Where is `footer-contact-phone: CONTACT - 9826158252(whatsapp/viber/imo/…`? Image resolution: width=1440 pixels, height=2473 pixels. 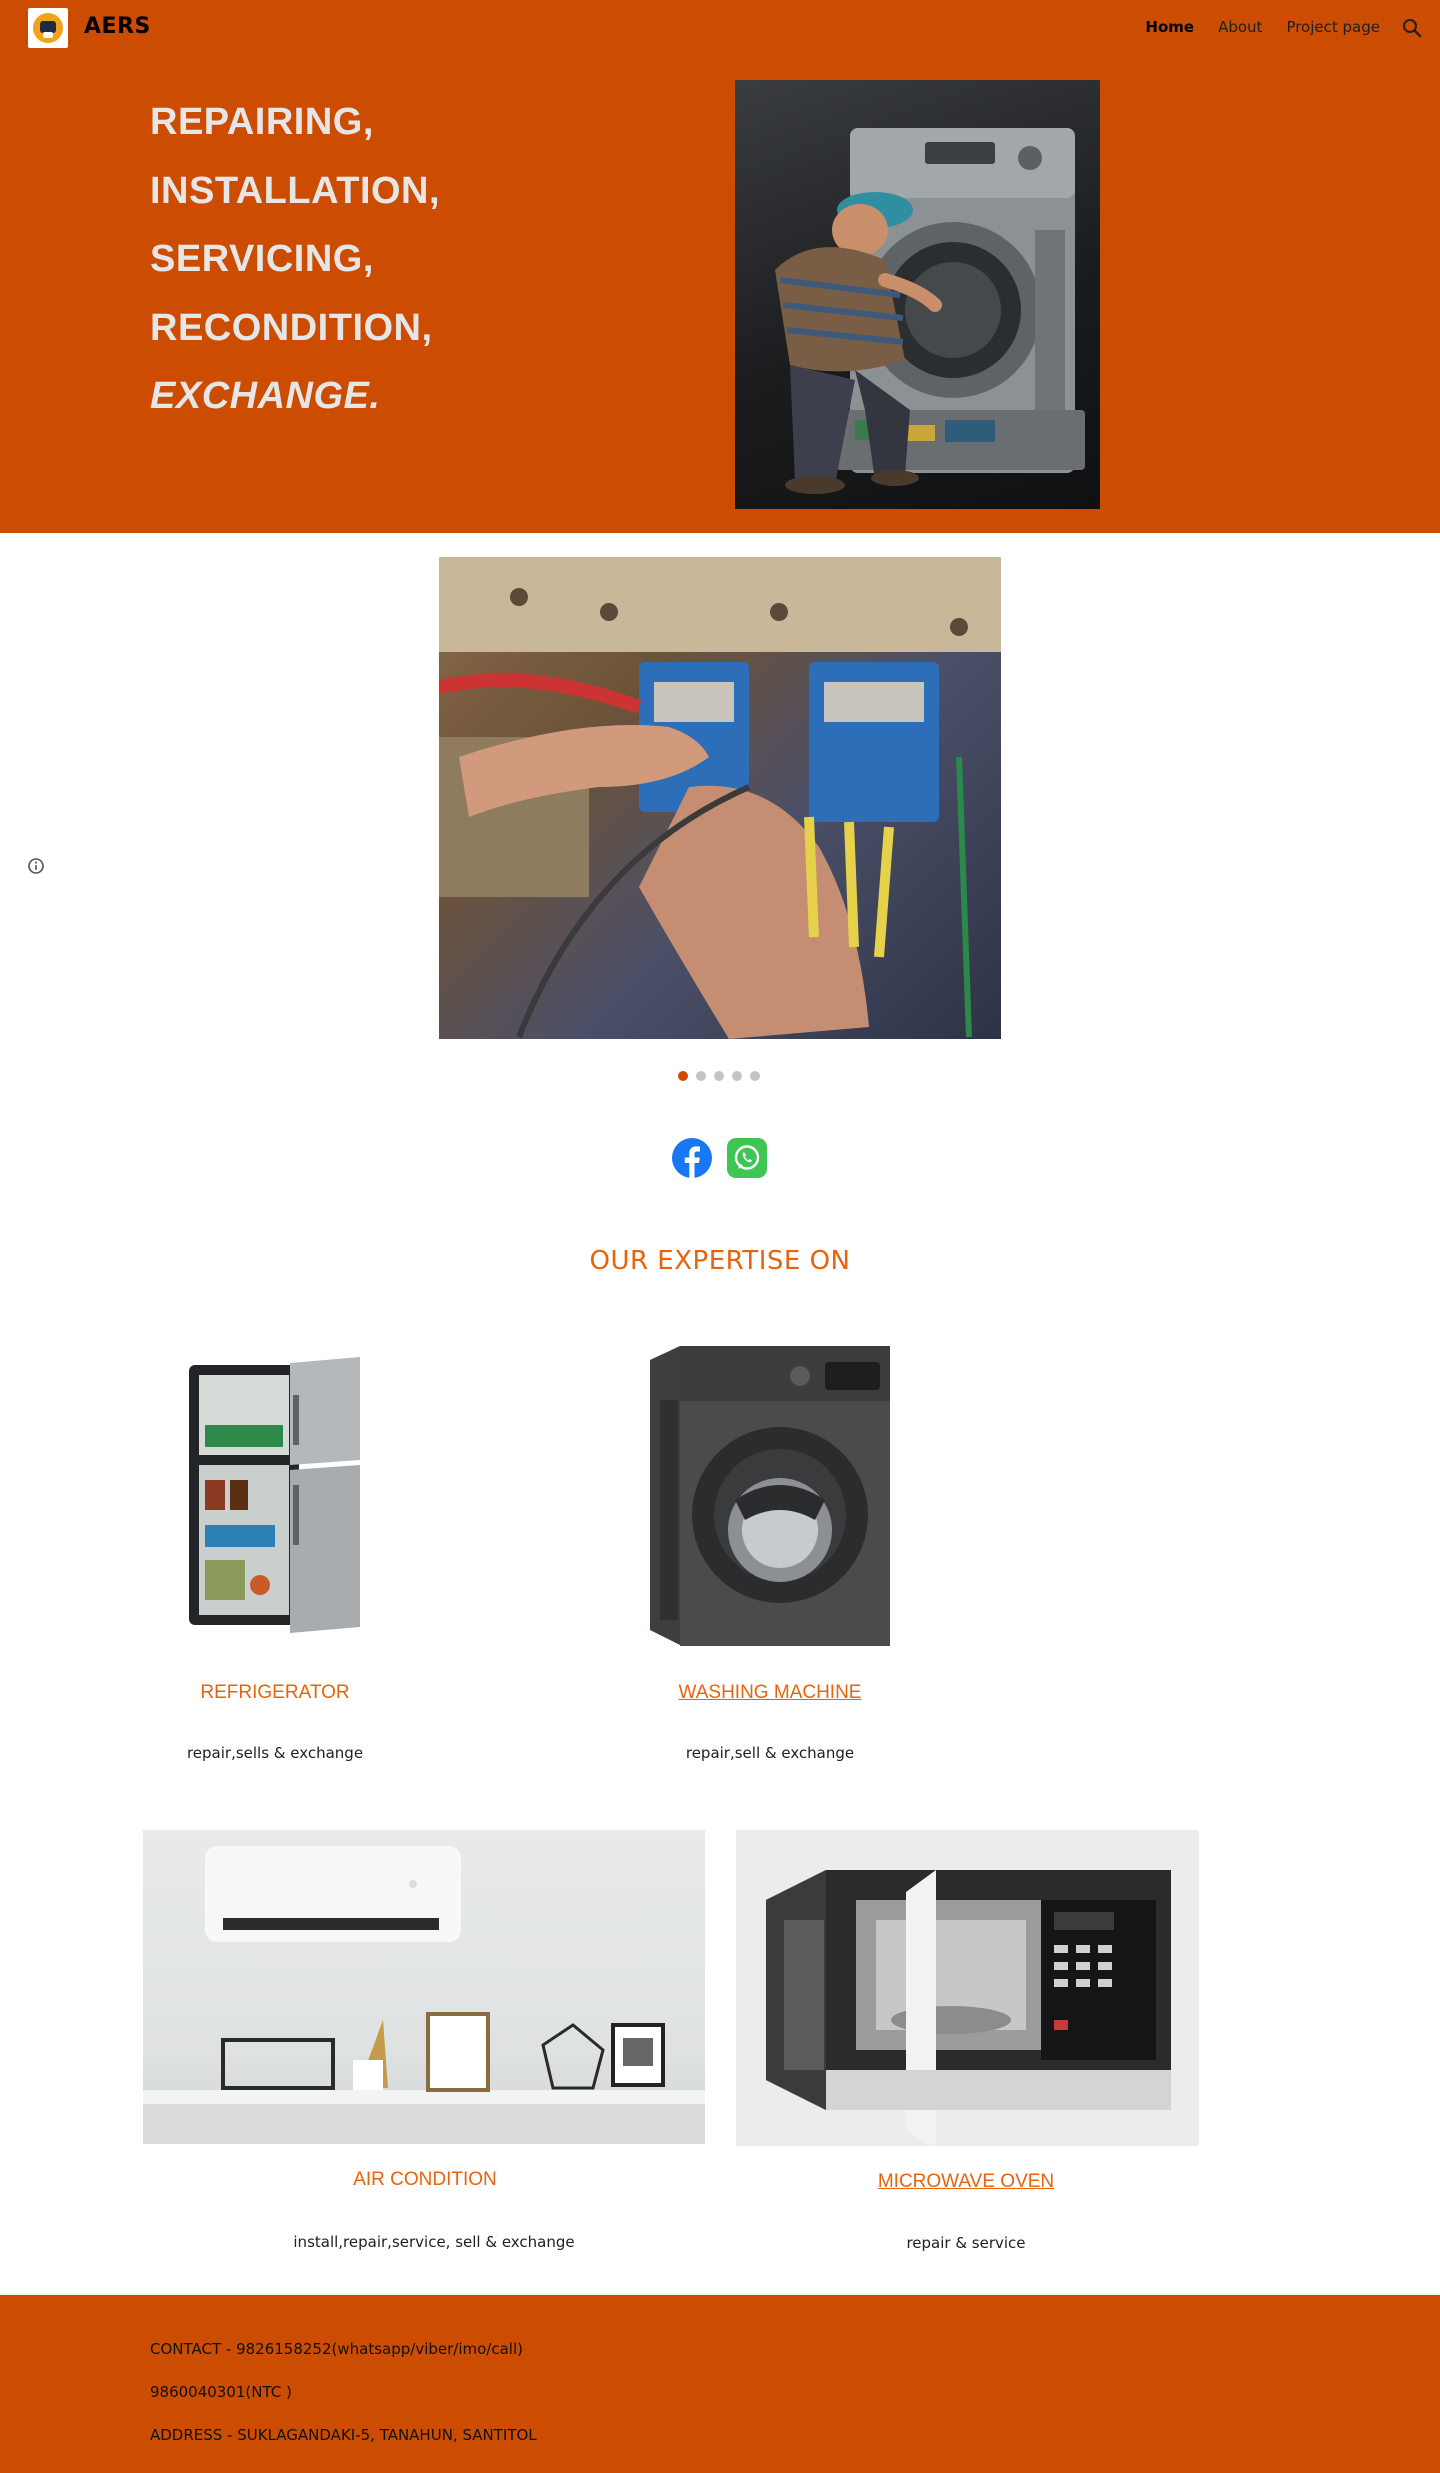 footer-contact-phone: CONTACT - 9826158252(whatsapp/viber/imo/… is located at coordinates (336, 2349).